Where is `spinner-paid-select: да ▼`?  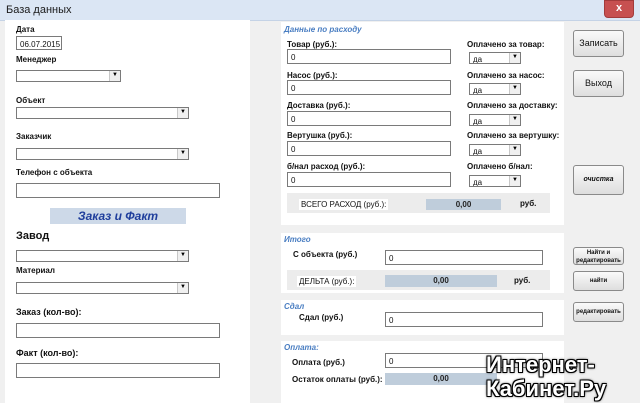
spinner-paid-select: да ▼ is located at coordinates (495, 150).